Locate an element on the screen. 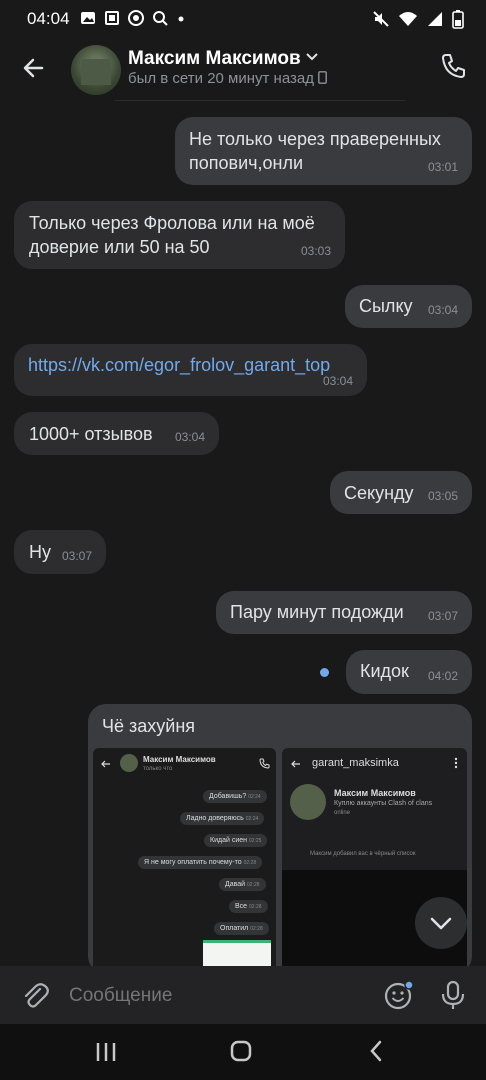  image-icon is located at coordinates (112, 20).